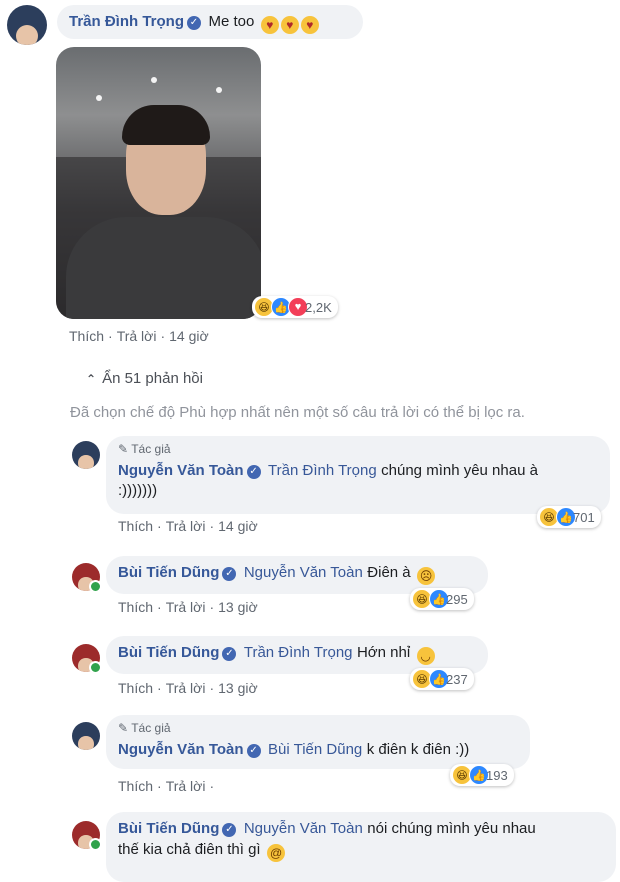 This screenshot has width=620, height=882. I want to click on reaction-summary: 😆 👍 295, so click(442, 599).